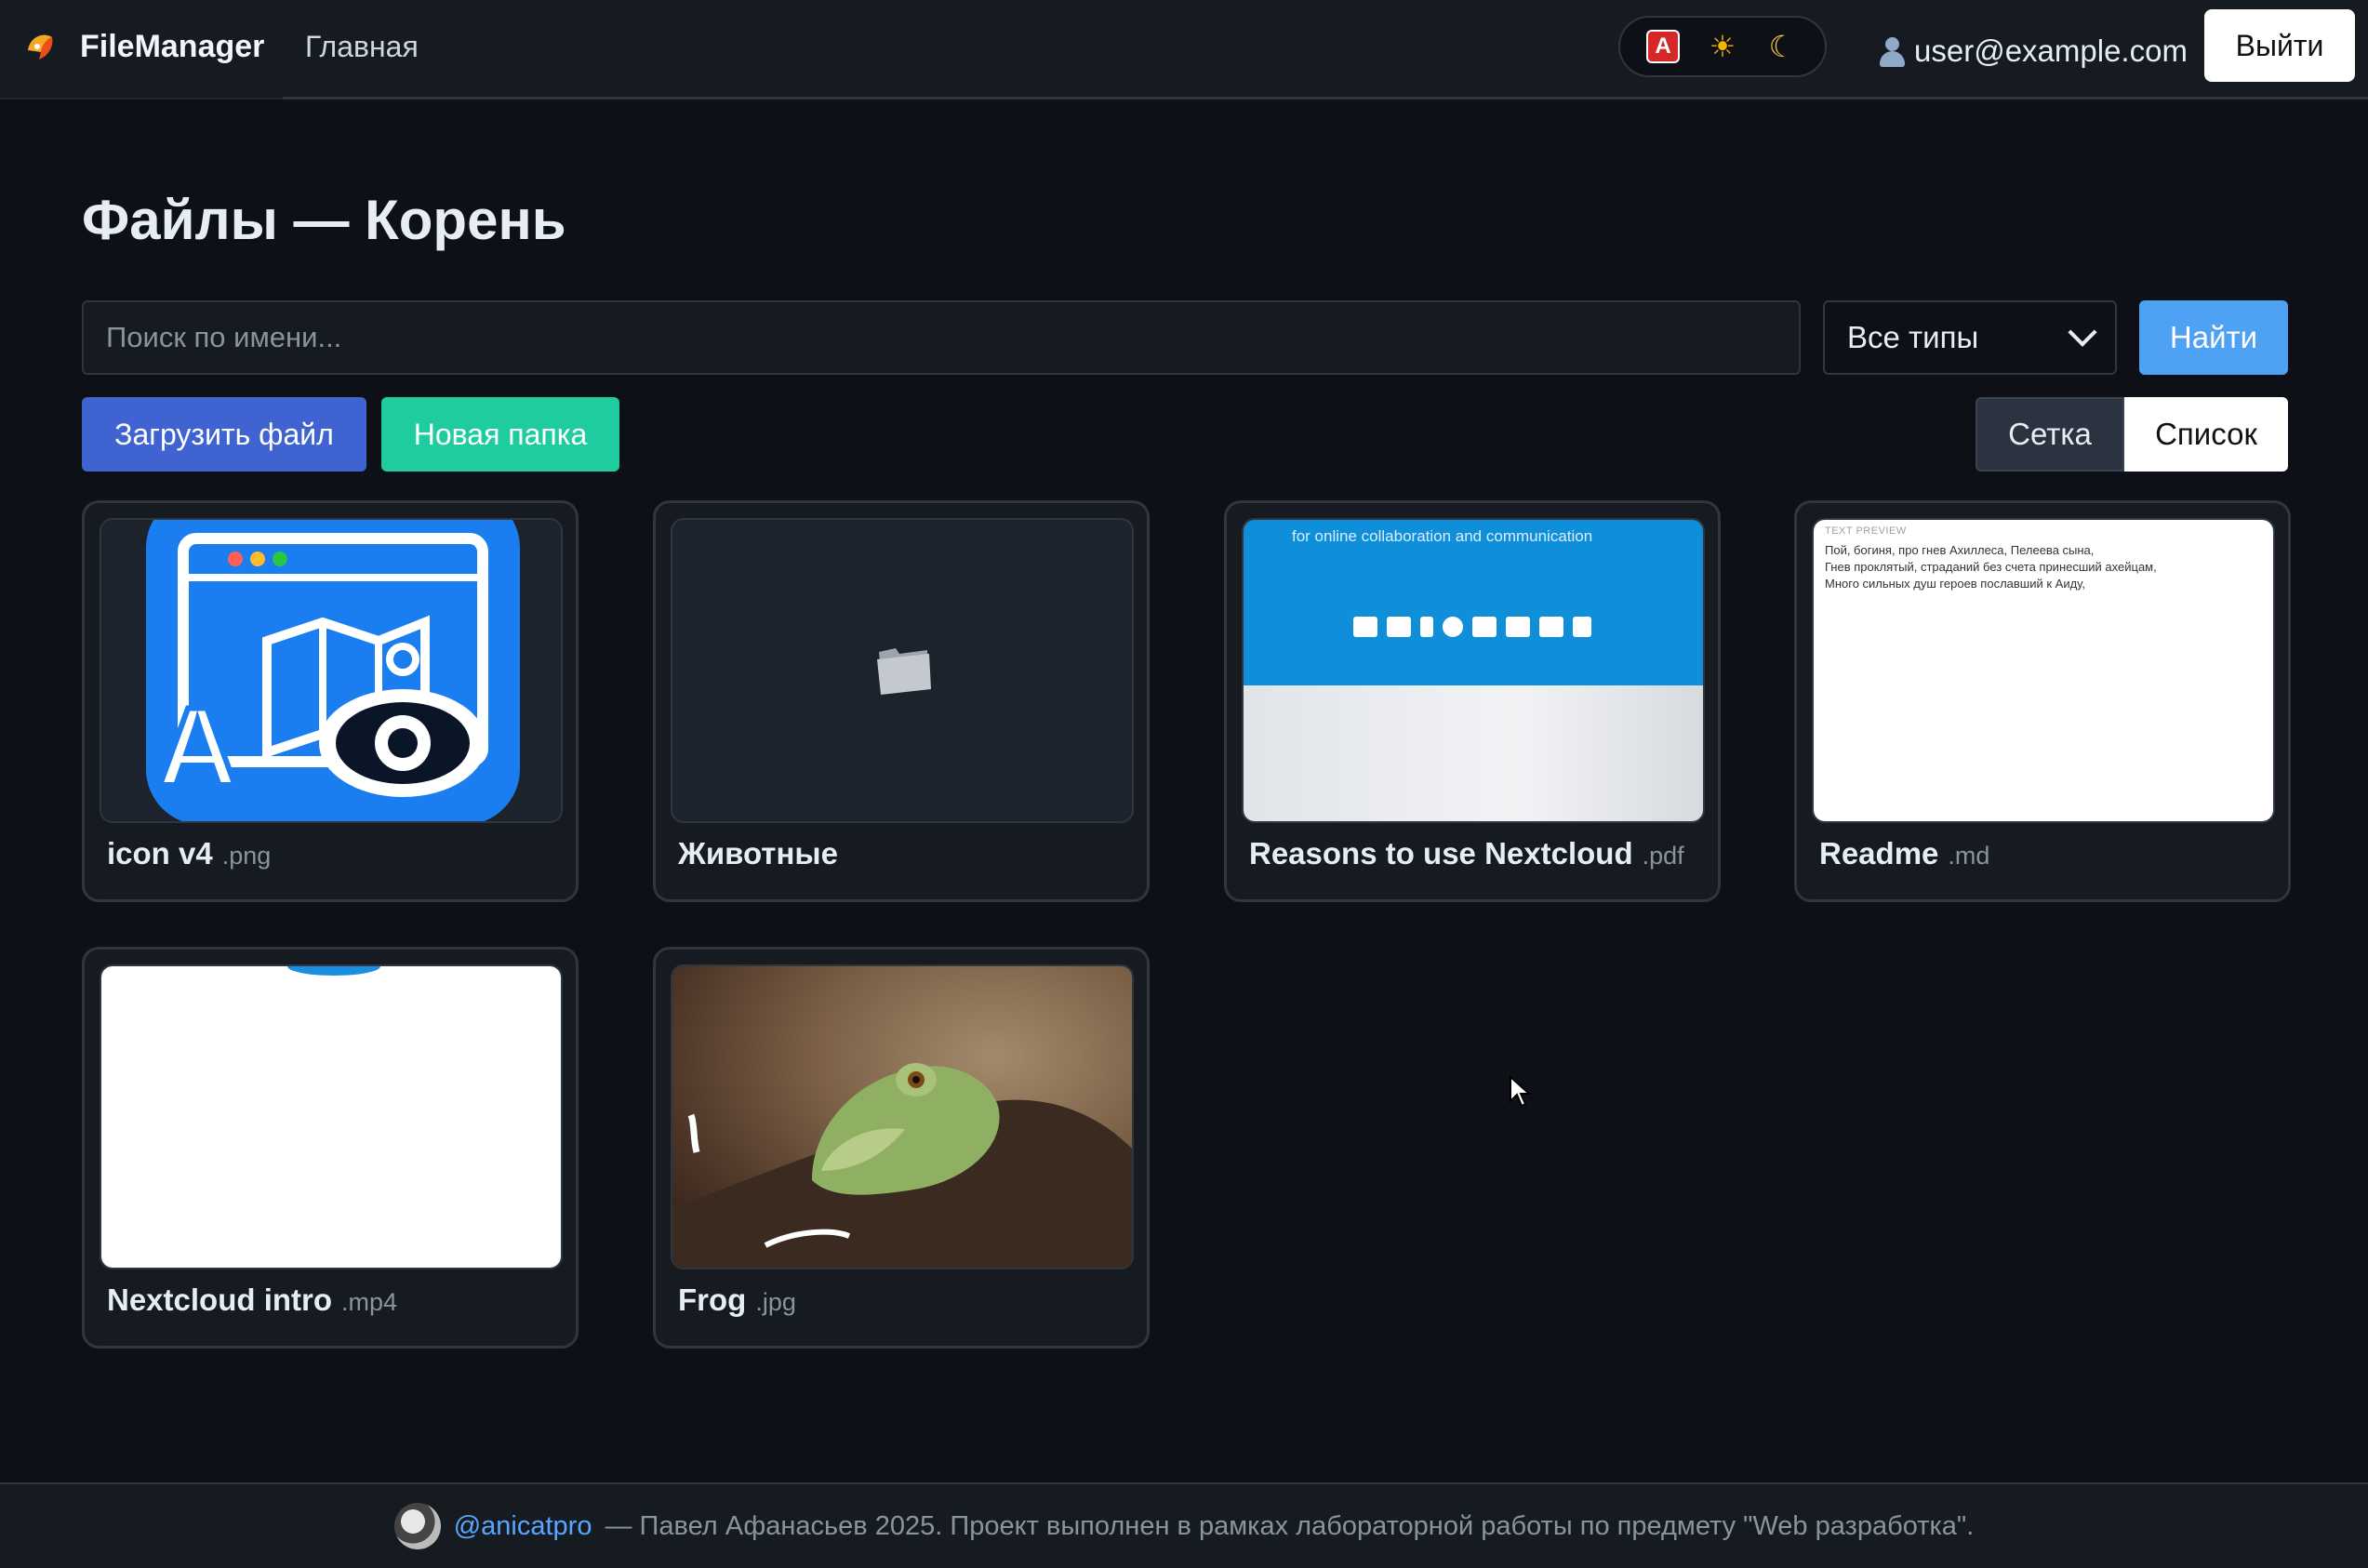 The image size is (2368, 1568). What do you see at coordinates (1892, 51) in the screenshot?
I see `user-icon` at bounding box center [1892, 51].